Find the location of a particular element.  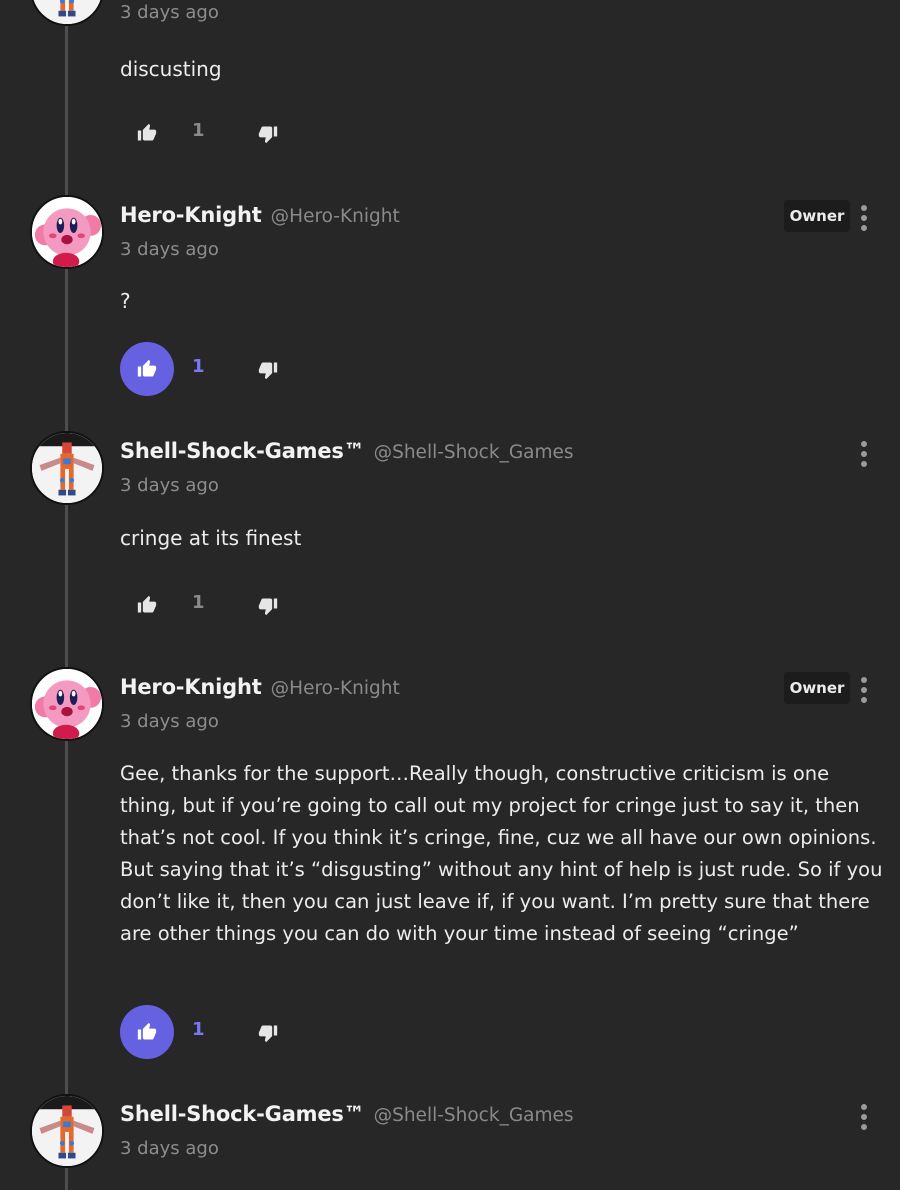

comment-text: ? is located at coordinates (125, 301).